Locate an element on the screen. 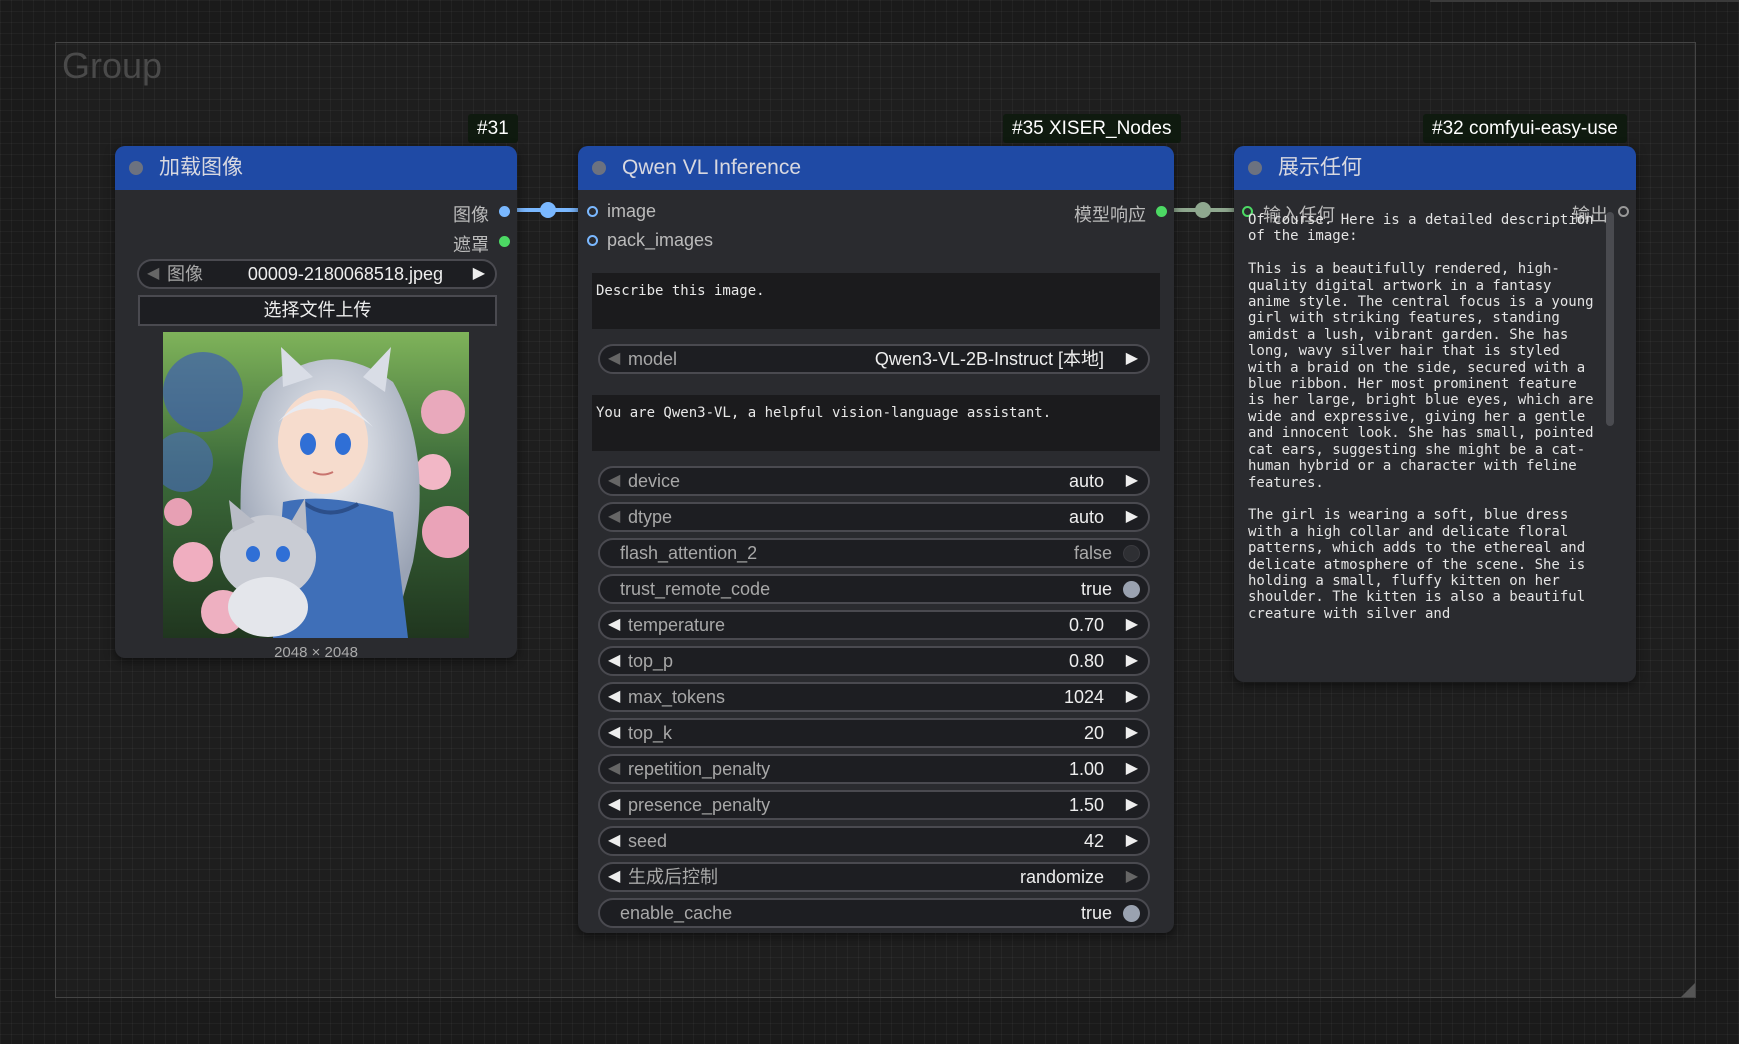 Image resolution: width=1739 pixels, height=1044 pixels. node-header: 展示任何 is located at coordinates (1435, 168).